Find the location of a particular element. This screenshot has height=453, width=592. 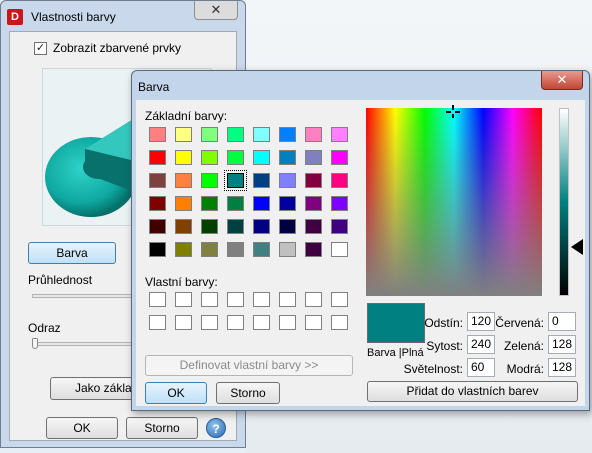

cancel-button: Storno is located at coordinates (162, 428).